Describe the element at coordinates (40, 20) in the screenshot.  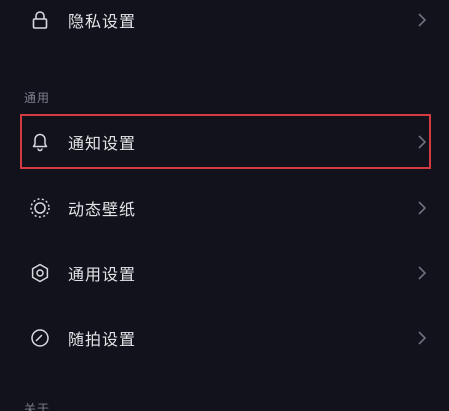
I see `lock-icon` at that location.